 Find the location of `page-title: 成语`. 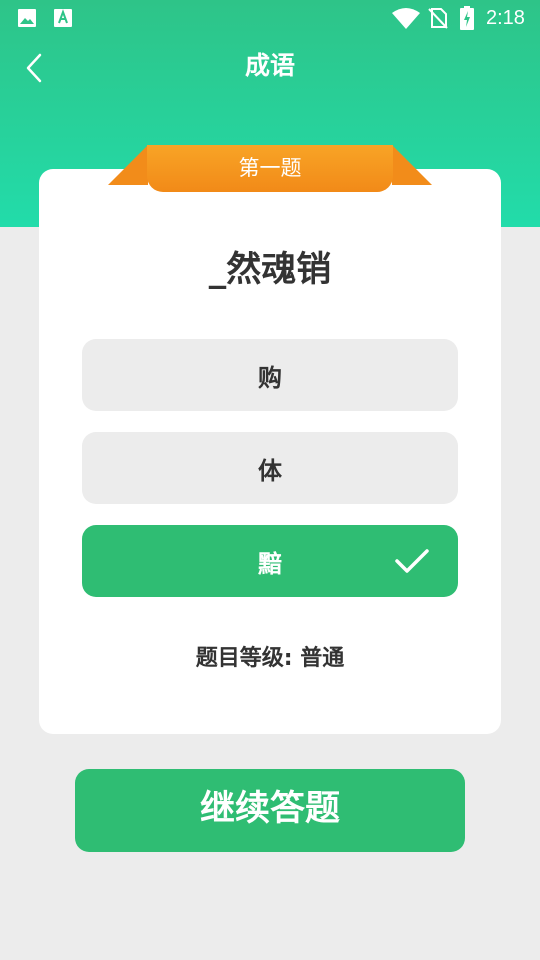

page-title: 成语 is located at coordinates (269, 65).